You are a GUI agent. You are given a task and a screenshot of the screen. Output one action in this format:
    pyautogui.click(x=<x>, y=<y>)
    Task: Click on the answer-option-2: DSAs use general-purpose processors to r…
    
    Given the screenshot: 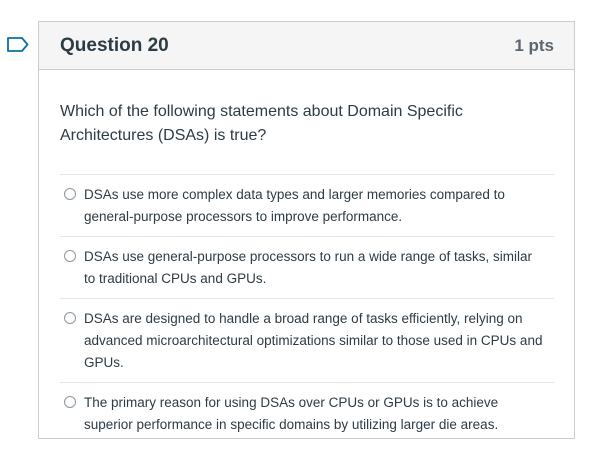 What is the action you would take?
    pyautogui.click(x=307, y=268)
    